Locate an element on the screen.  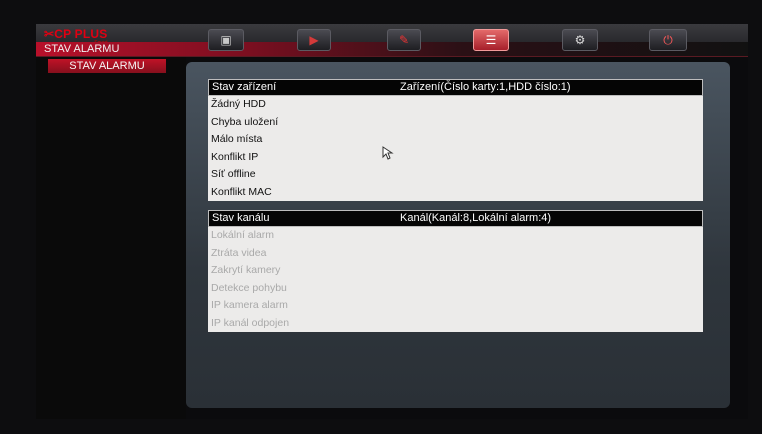
device-status-title: Stav zařízení is located at coordinates (244, 87).